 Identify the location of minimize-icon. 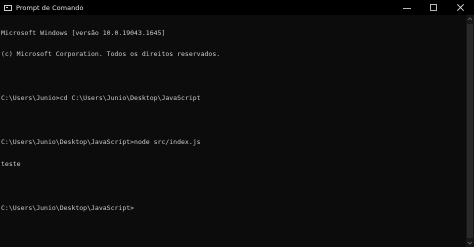
(406, 8).